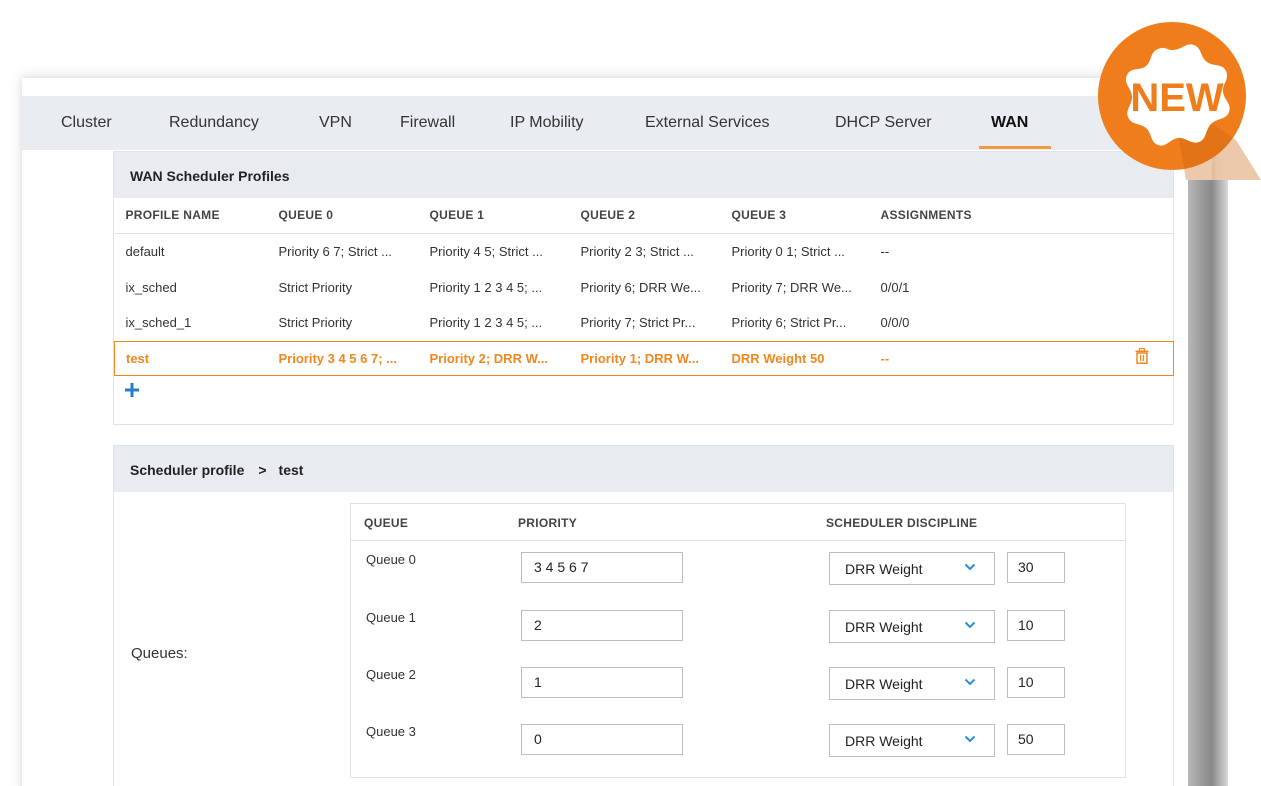 This screenshot has height=786, width=1261. What do you see at coordinates (386, 523) in the screenshot?
I see `column-header: QUEUE` at bounding box center [386, 523].